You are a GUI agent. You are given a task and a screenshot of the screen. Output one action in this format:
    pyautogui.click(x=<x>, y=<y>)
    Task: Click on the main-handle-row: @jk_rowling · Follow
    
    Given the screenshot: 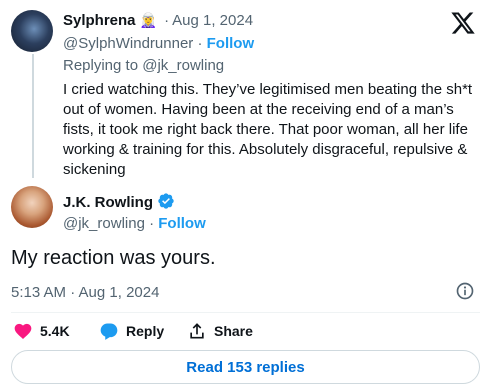 What is the action you would take?
    pyautogui.click(x=134, y=223)
    